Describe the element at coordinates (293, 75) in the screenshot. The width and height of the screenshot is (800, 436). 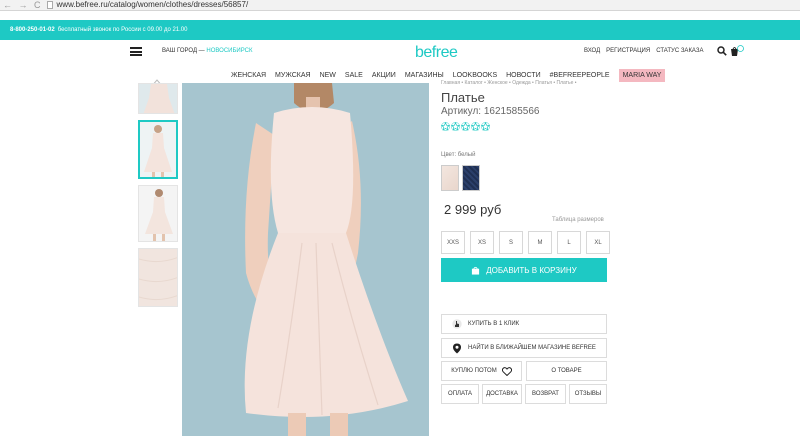
I see `nav-item-men: МУЖСКАЯ` at that location.